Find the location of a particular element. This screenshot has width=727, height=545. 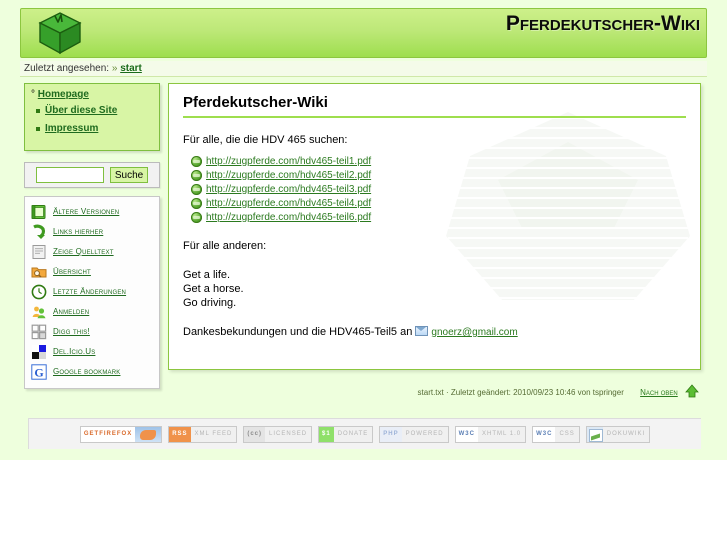

list-item: Digg this! is located at coordinates (93, 331).